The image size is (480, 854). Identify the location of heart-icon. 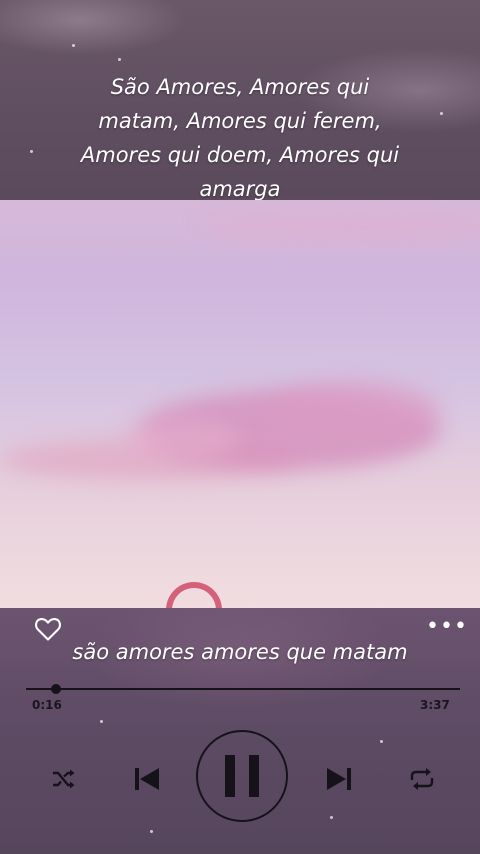
(48, 629).